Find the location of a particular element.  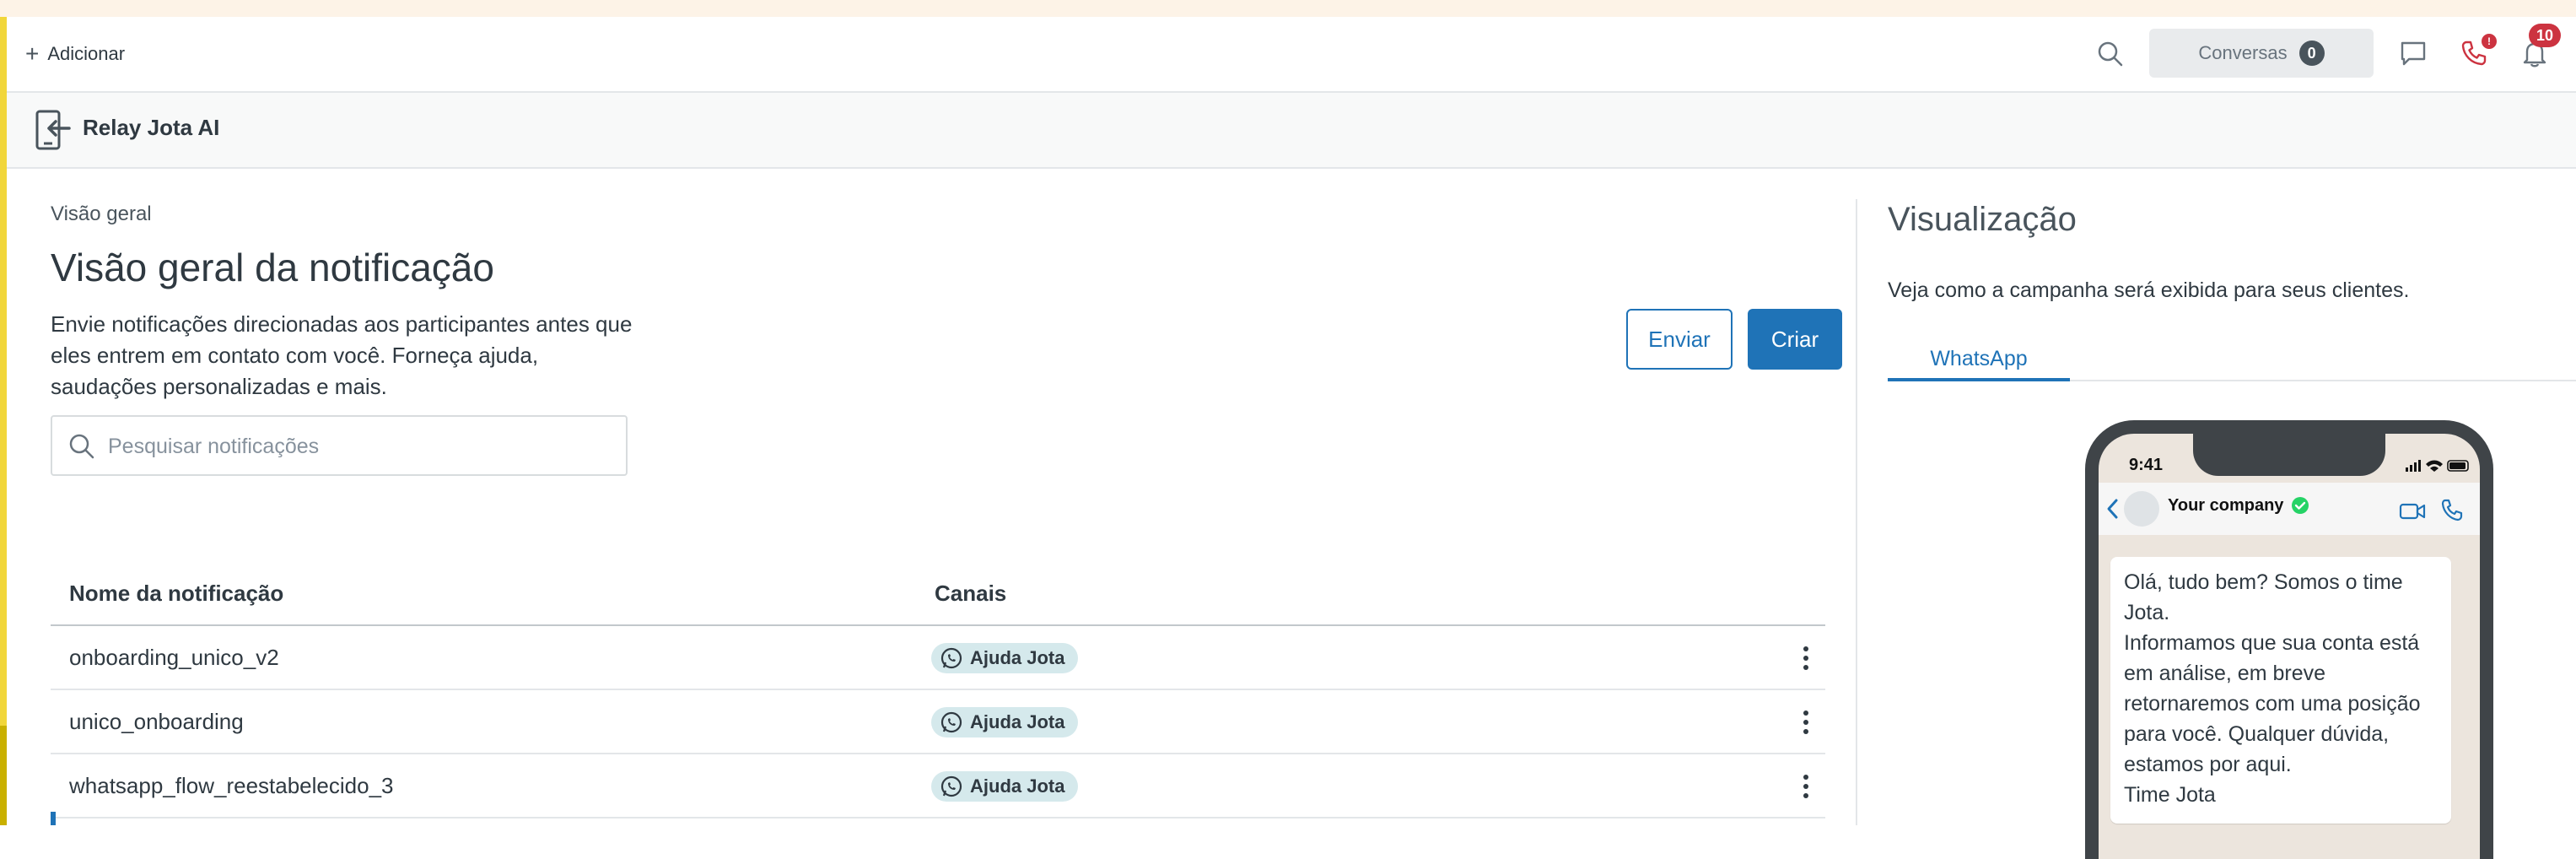

send-button: Enviar is located at coordinates (1679, 339).